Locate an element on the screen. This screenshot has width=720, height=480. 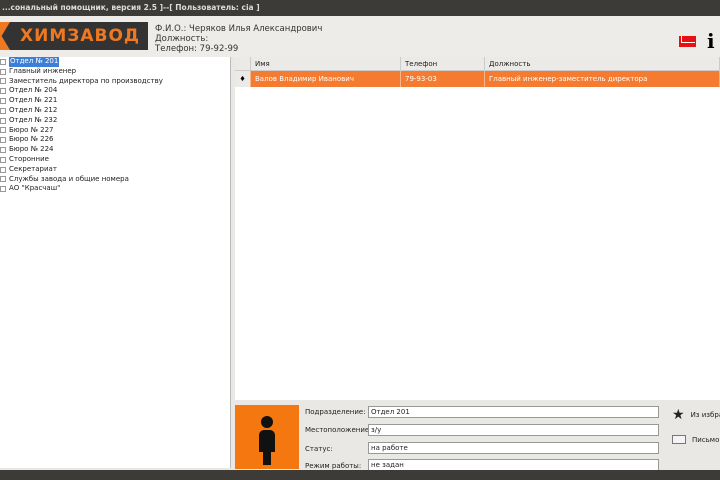
tree-item: Секретариат is located at coordinates (115, 170).